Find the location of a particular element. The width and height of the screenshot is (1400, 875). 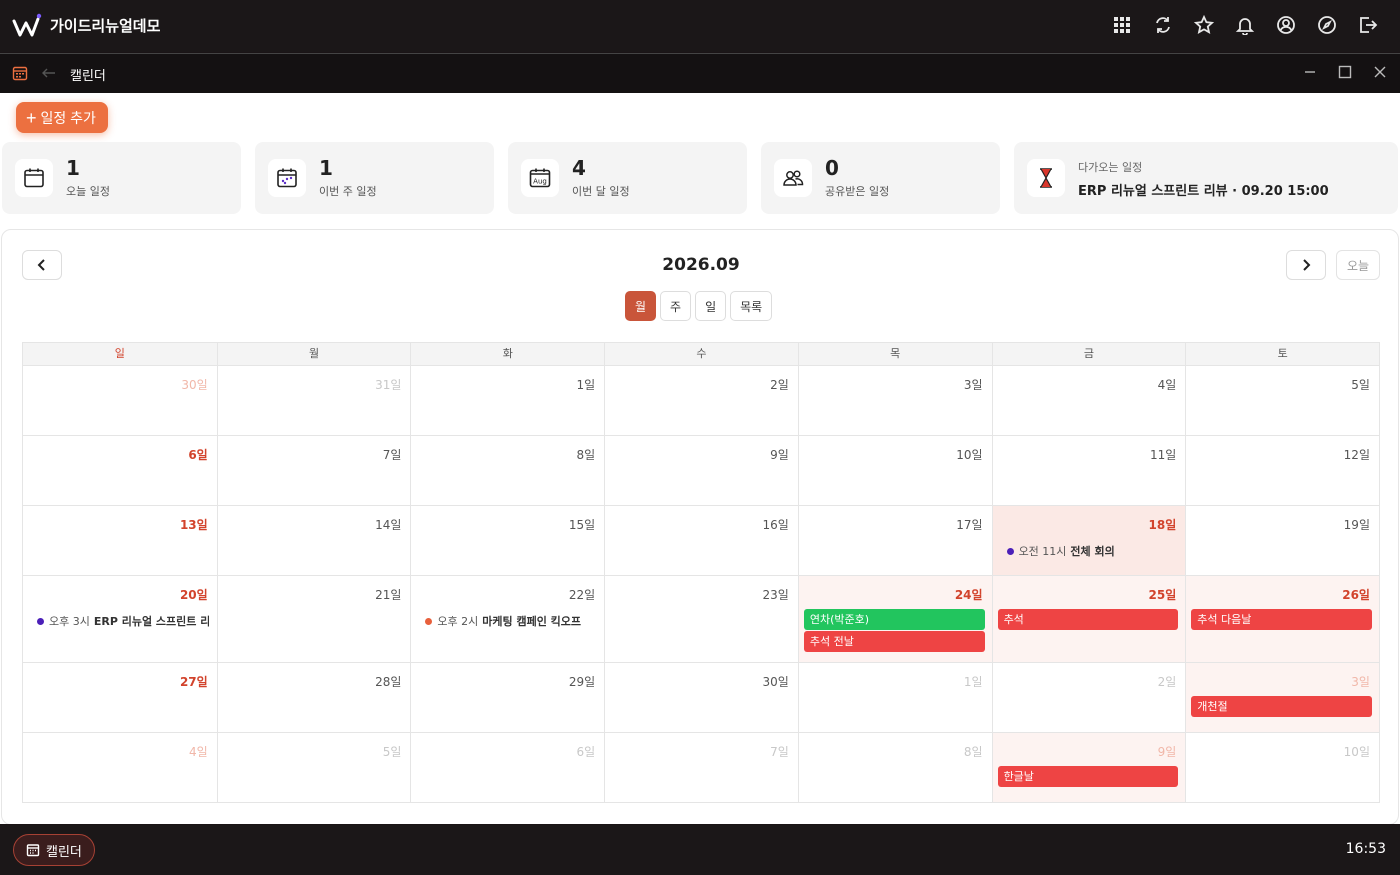

day-cell: 21일 is located at coordinates (313, 619).